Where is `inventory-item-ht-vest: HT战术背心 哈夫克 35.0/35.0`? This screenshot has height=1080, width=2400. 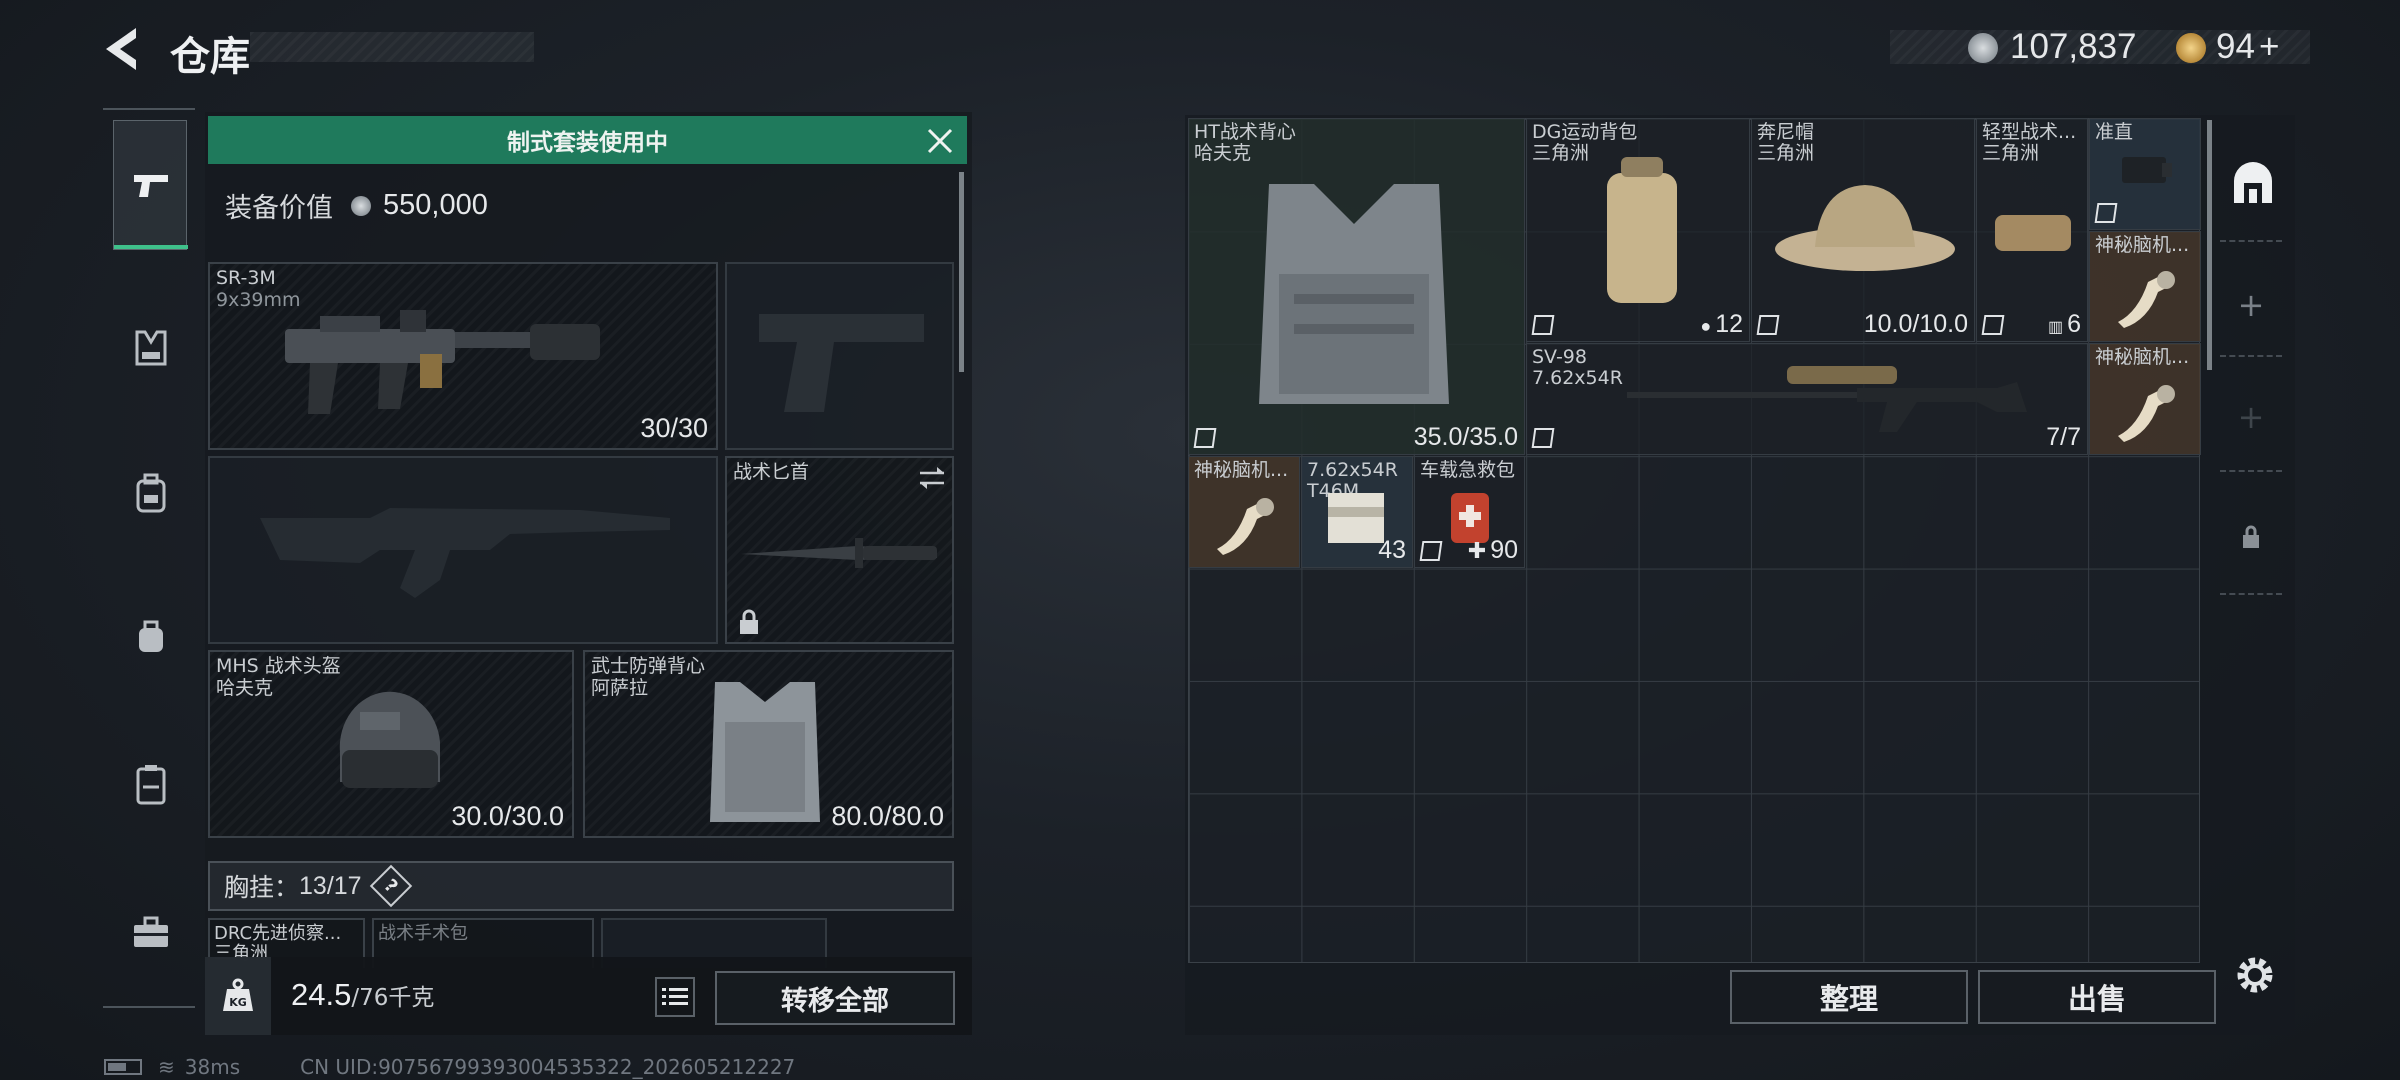
inventory-item-ht-vest: HT战术背心 哈夫克 35.0/35.0 is located at coordinates (1356, 286).